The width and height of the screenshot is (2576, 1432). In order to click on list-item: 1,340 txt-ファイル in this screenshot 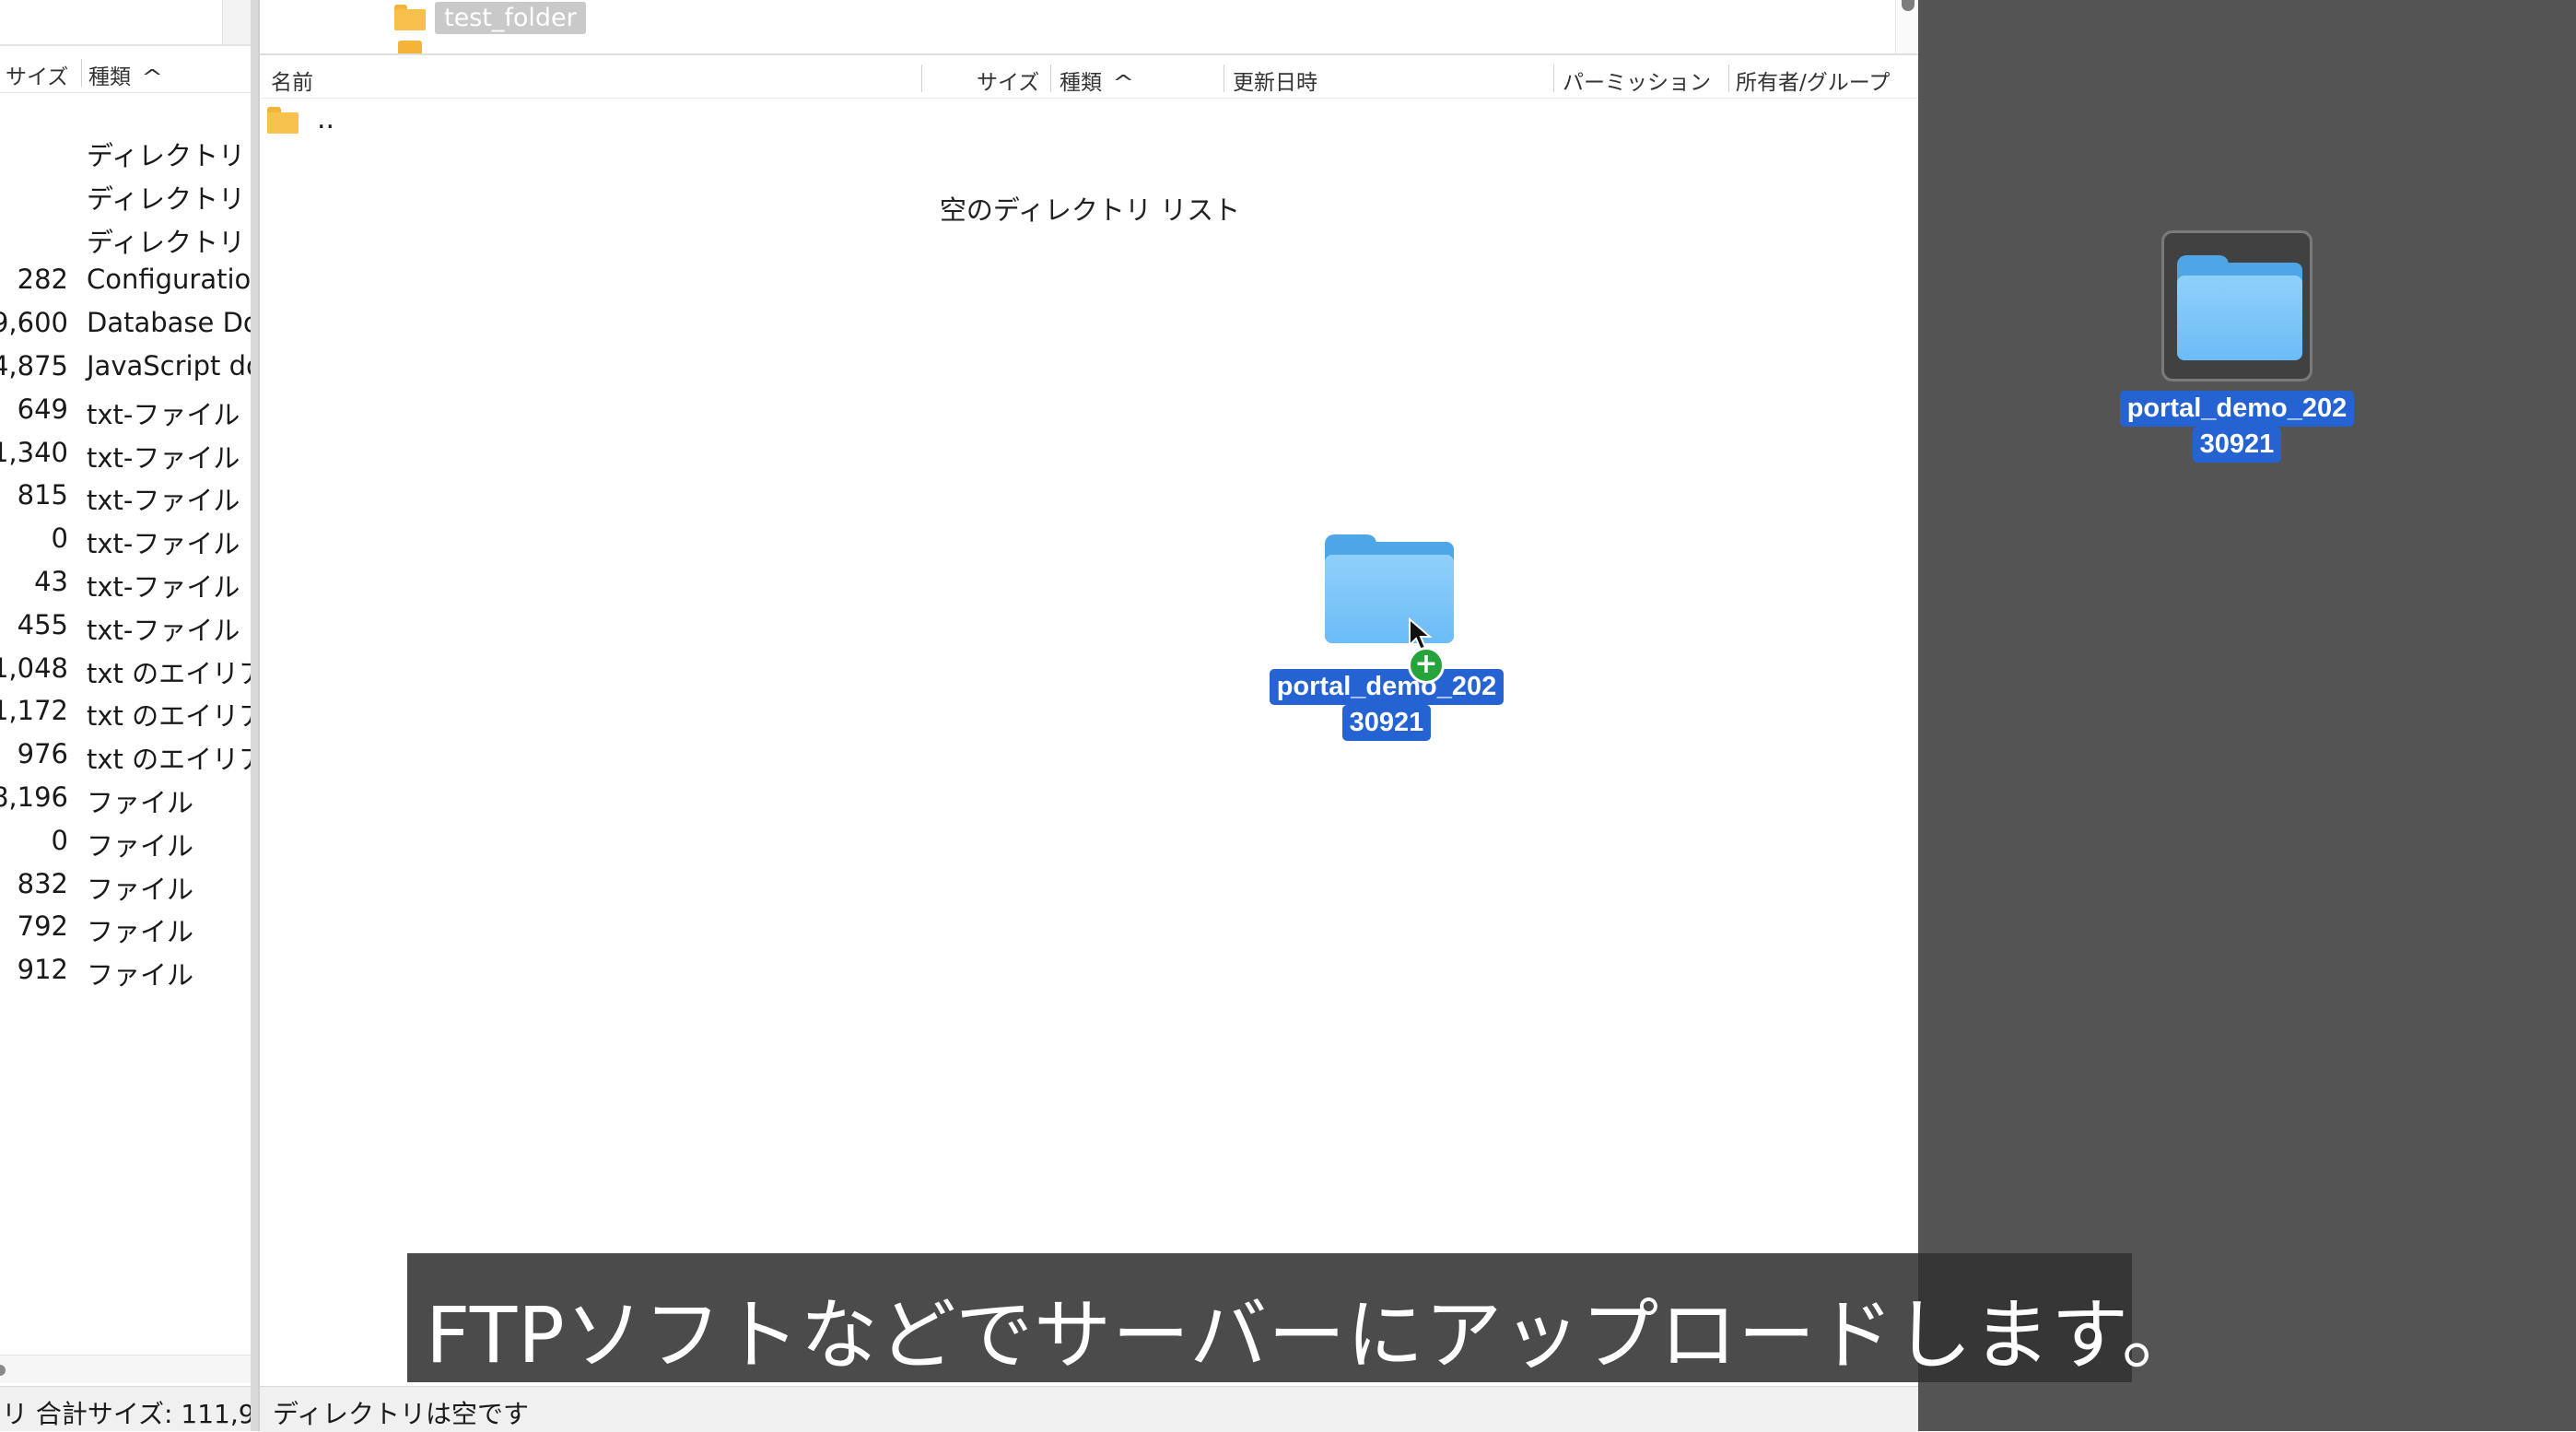, I will do `click(125, 453)`.